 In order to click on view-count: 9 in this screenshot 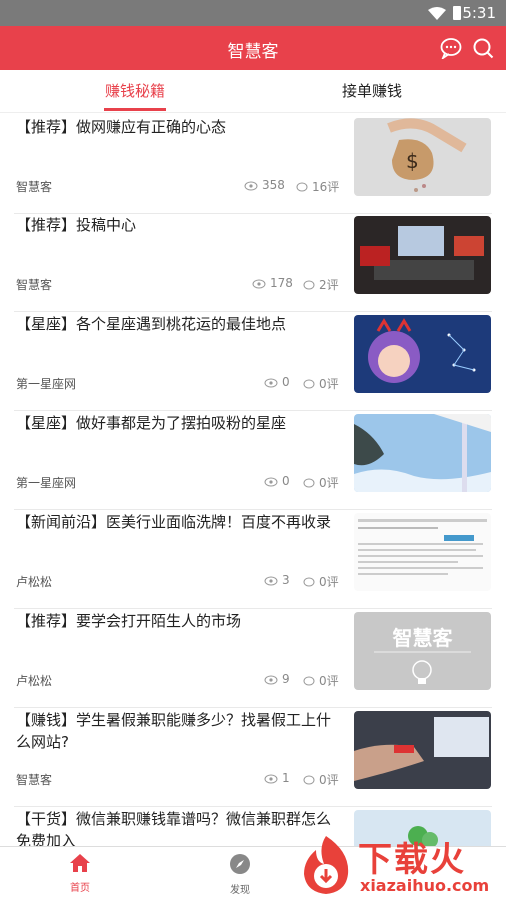, I will do `click(277, 679)`.